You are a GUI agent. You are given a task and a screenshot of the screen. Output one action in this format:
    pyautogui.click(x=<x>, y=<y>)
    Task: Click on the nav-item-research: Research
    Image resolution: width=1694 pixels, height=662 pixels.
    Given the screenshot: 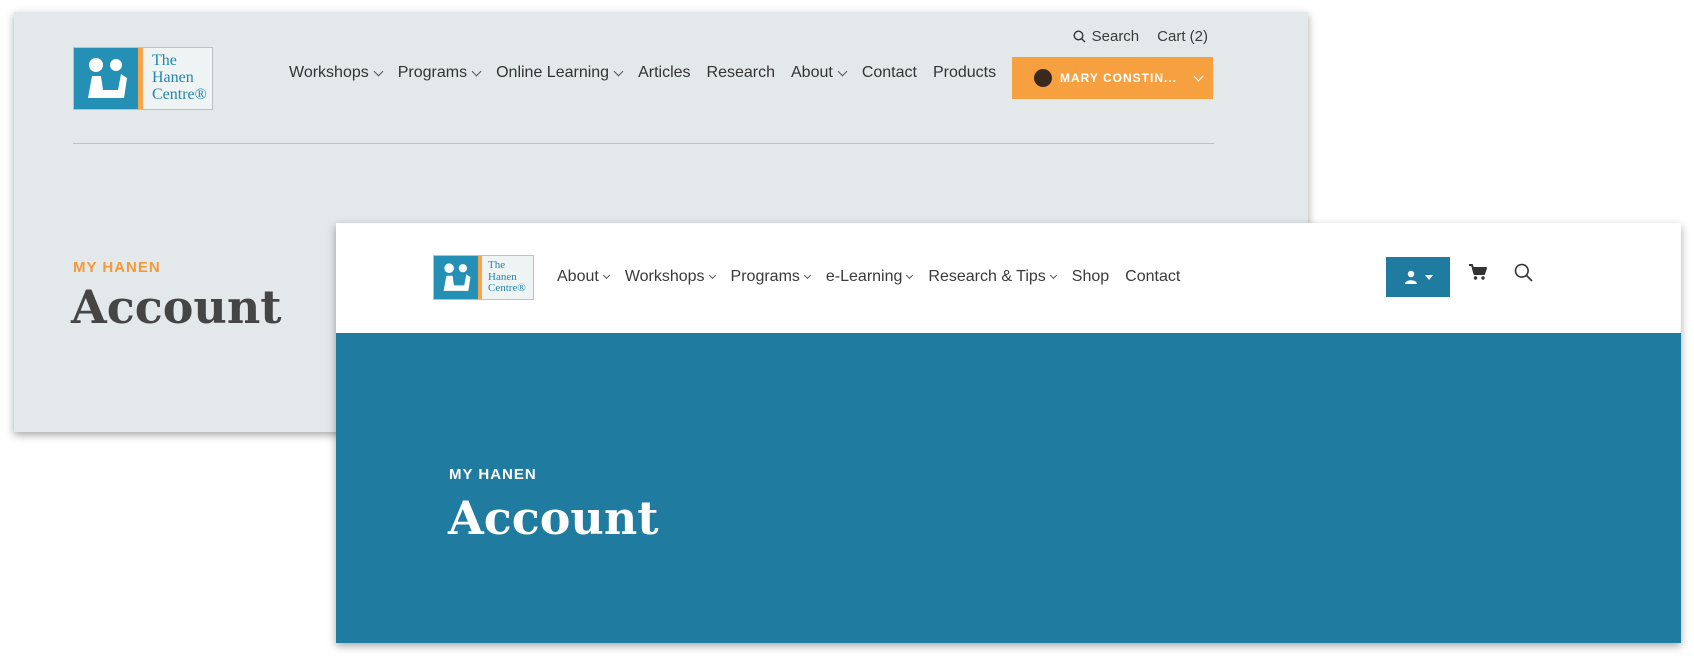 What is the action you would take?
    pyautogui.click(x=741, y=73)
    